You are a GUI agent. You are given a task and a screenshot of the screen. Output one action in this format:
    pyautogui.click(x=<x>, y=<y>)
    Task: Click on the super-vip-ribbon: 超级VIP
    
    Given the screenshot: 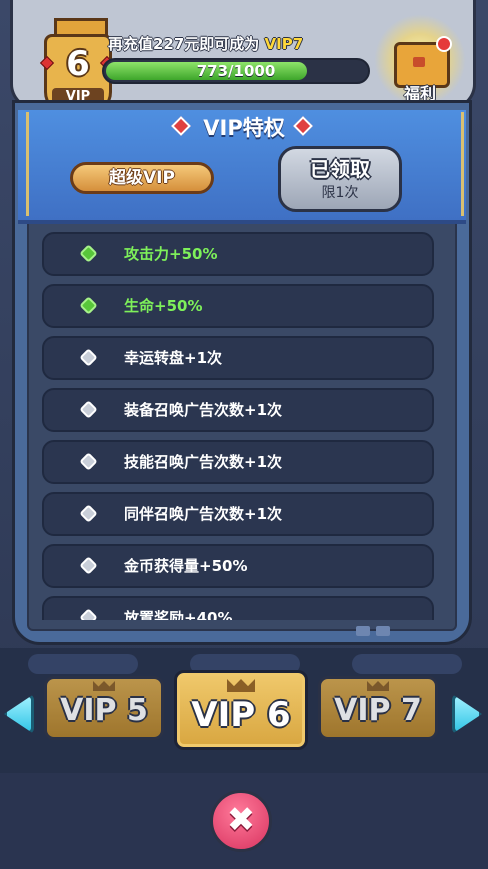 What is the action you would take?
    pyautogui.click(x=142, y=178)
    